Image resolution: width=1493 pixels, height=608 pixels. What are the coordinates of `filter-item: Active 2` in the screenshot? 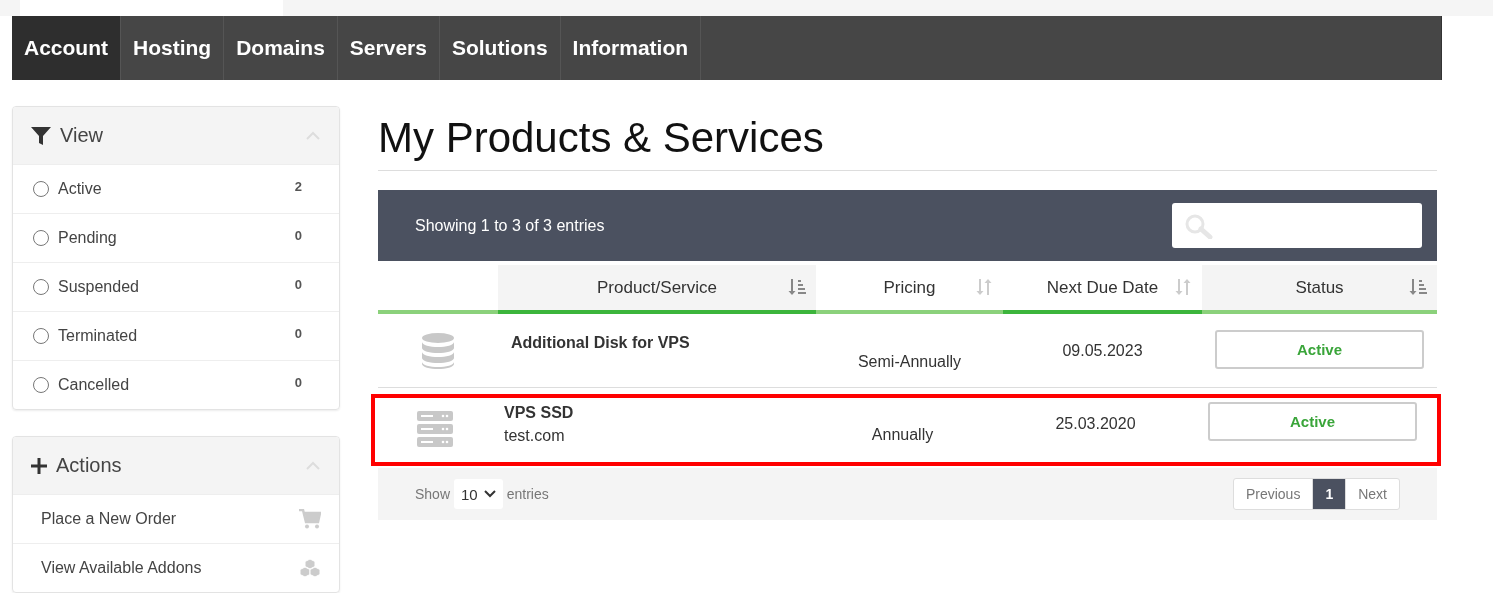 It's located at (176, 188).